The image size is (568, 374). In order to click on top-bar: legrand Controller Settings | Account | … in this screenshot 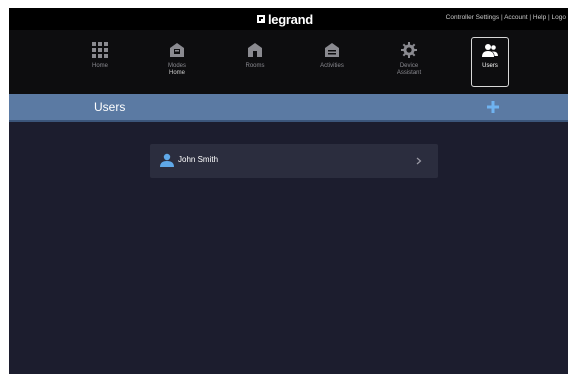, I will do `click(288, 19)`.